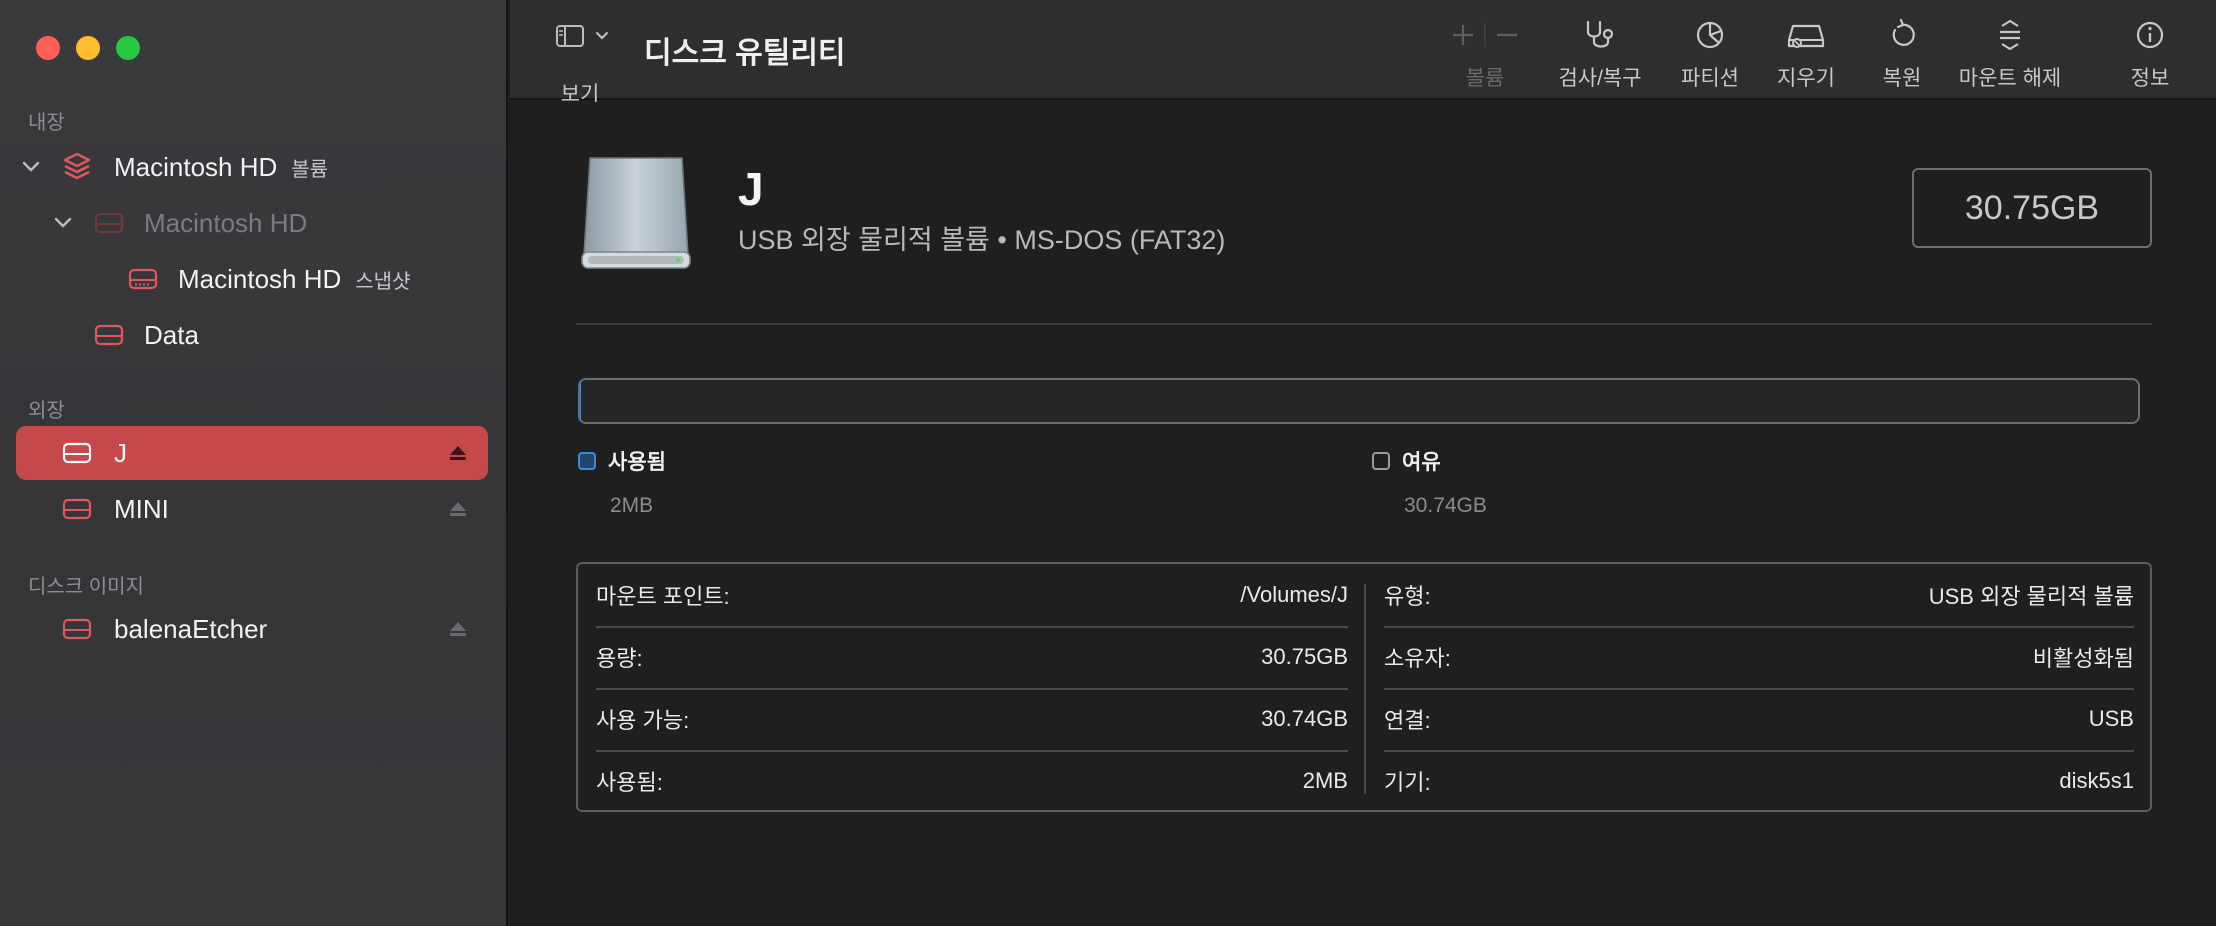 This screenshot has width=2216, height=926. I want to click on sidebar-item-mini: MINI, so click(252, 509).